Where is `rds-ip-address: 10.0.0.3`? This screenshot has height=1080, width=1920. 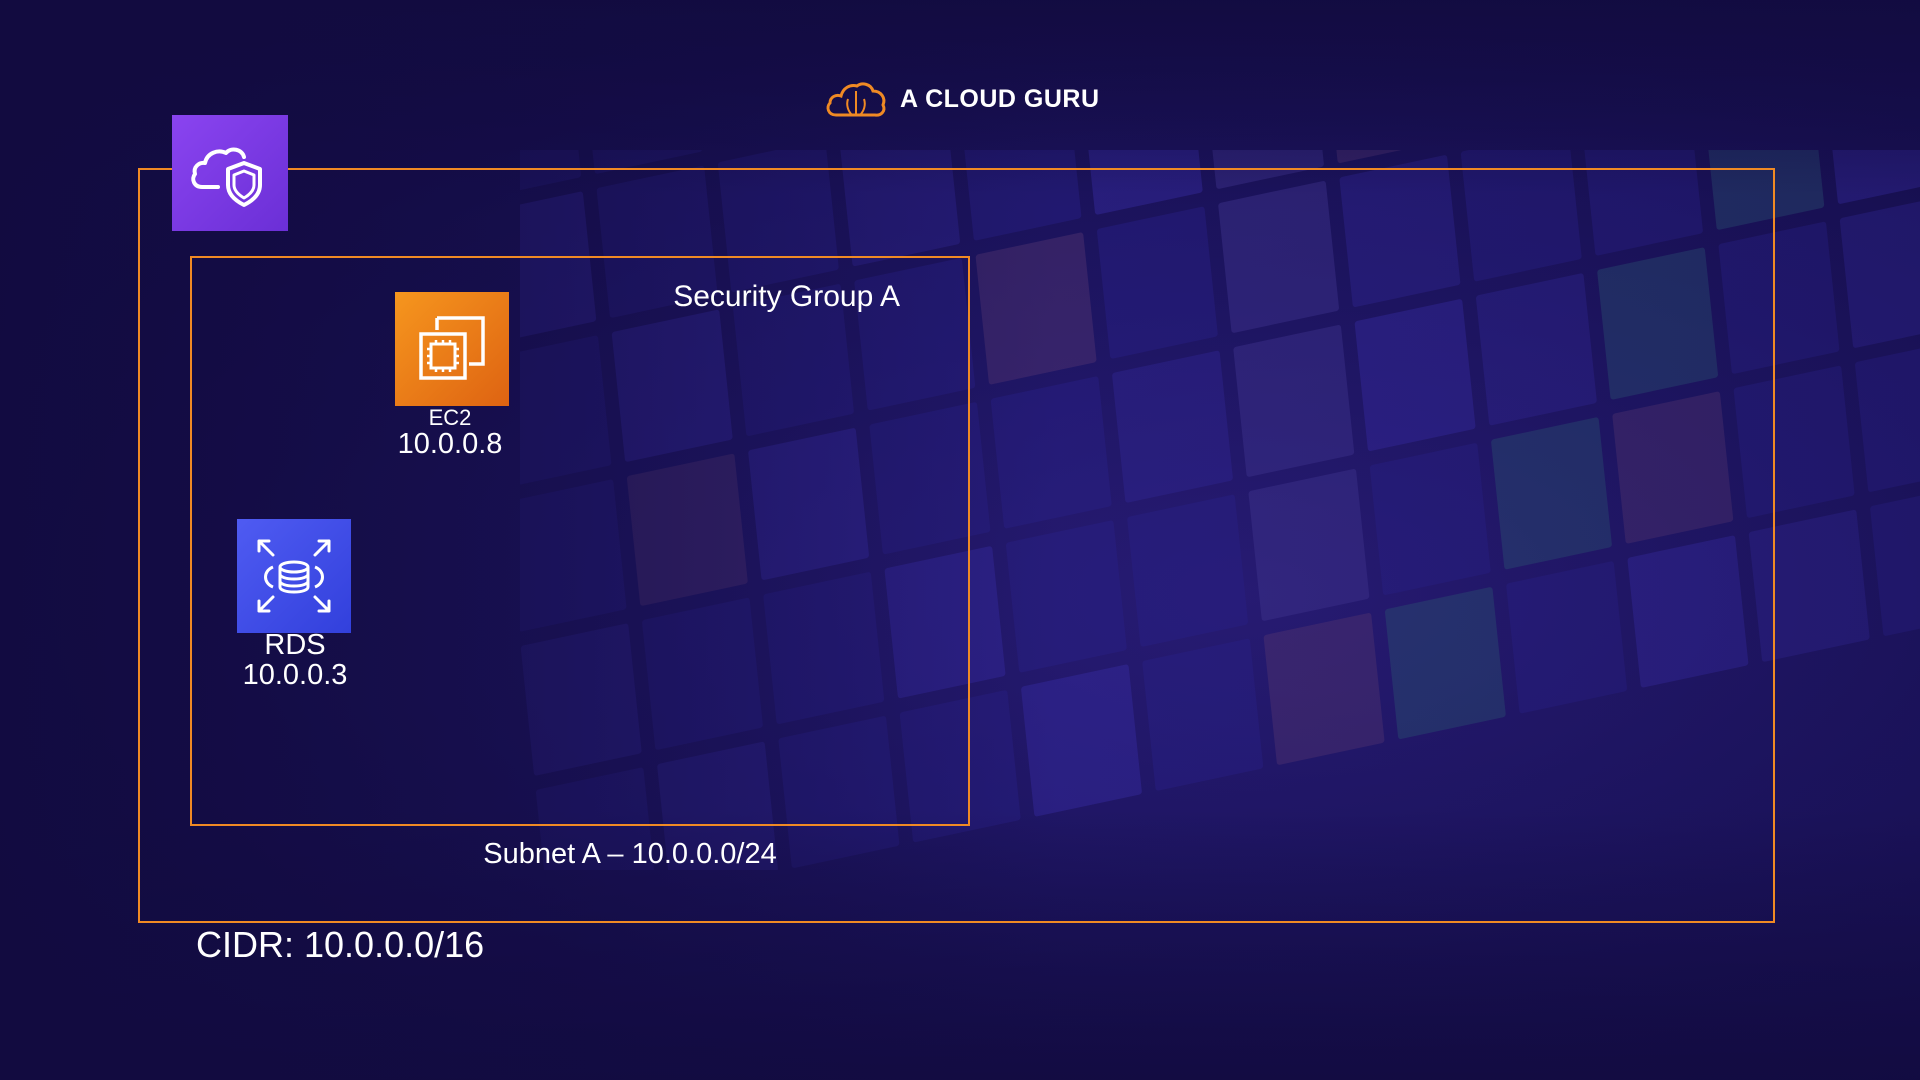 rds-ip-address: 10.0.0.3 is located at coordinates (295, 675).